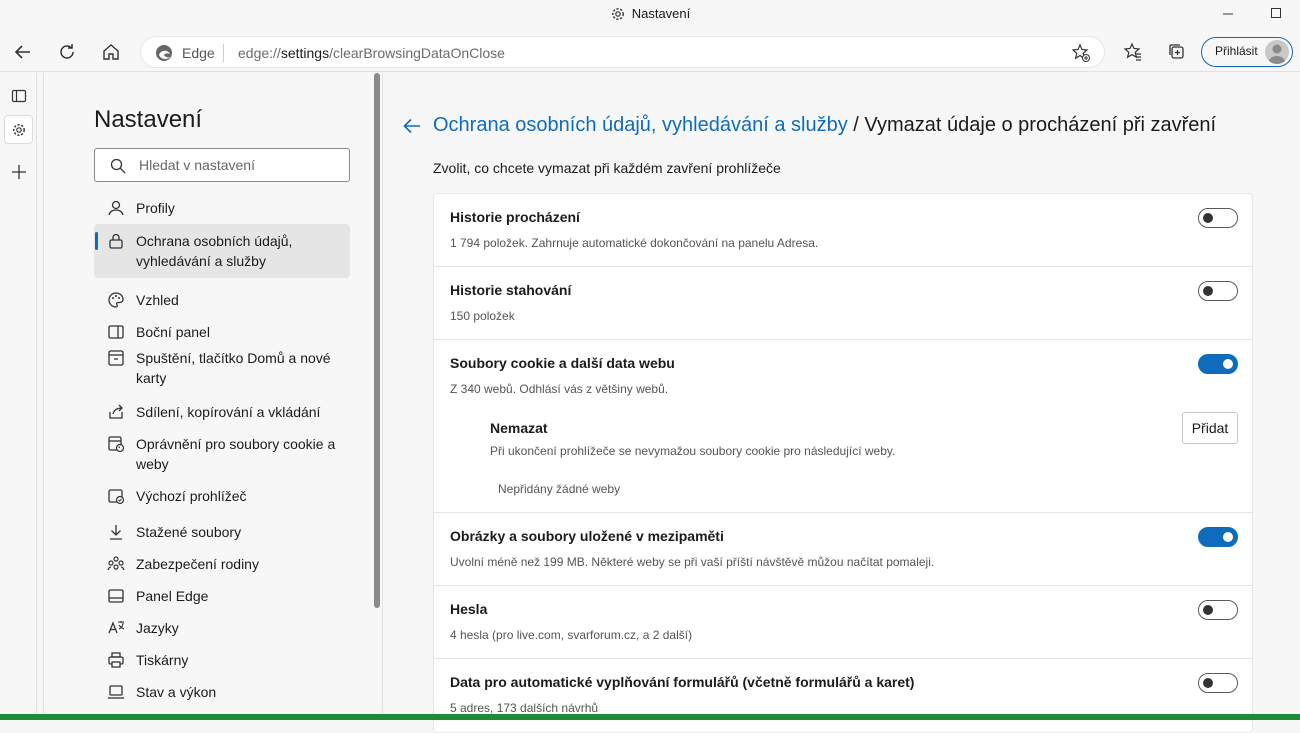 The width and height of the screenshot is (1300, 733). Describe the element at coordinates (222, 692) in the screenshot. I see `sidebar-item-14: Stav a výkon` at that location.